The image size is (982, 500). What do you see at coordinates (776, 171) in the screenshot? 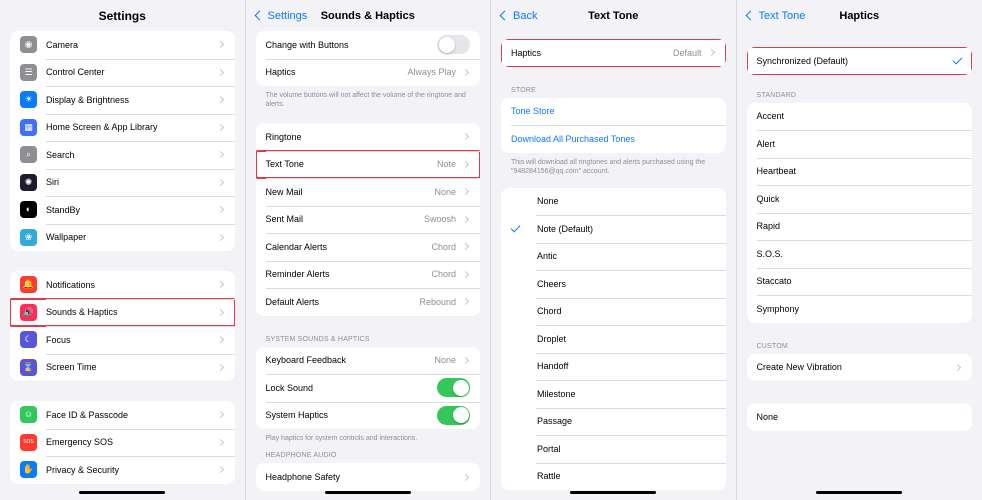
I see `haptic-option-label: Heartbeat` at bounding box center [776, 171].